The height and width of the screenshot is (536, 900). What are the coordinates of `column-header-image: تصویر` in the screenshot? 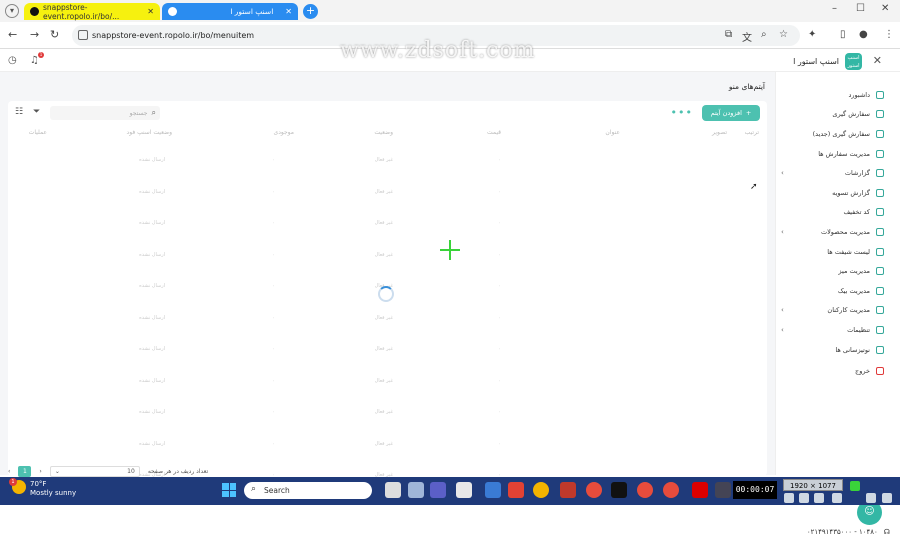 It's located at (719, 132).